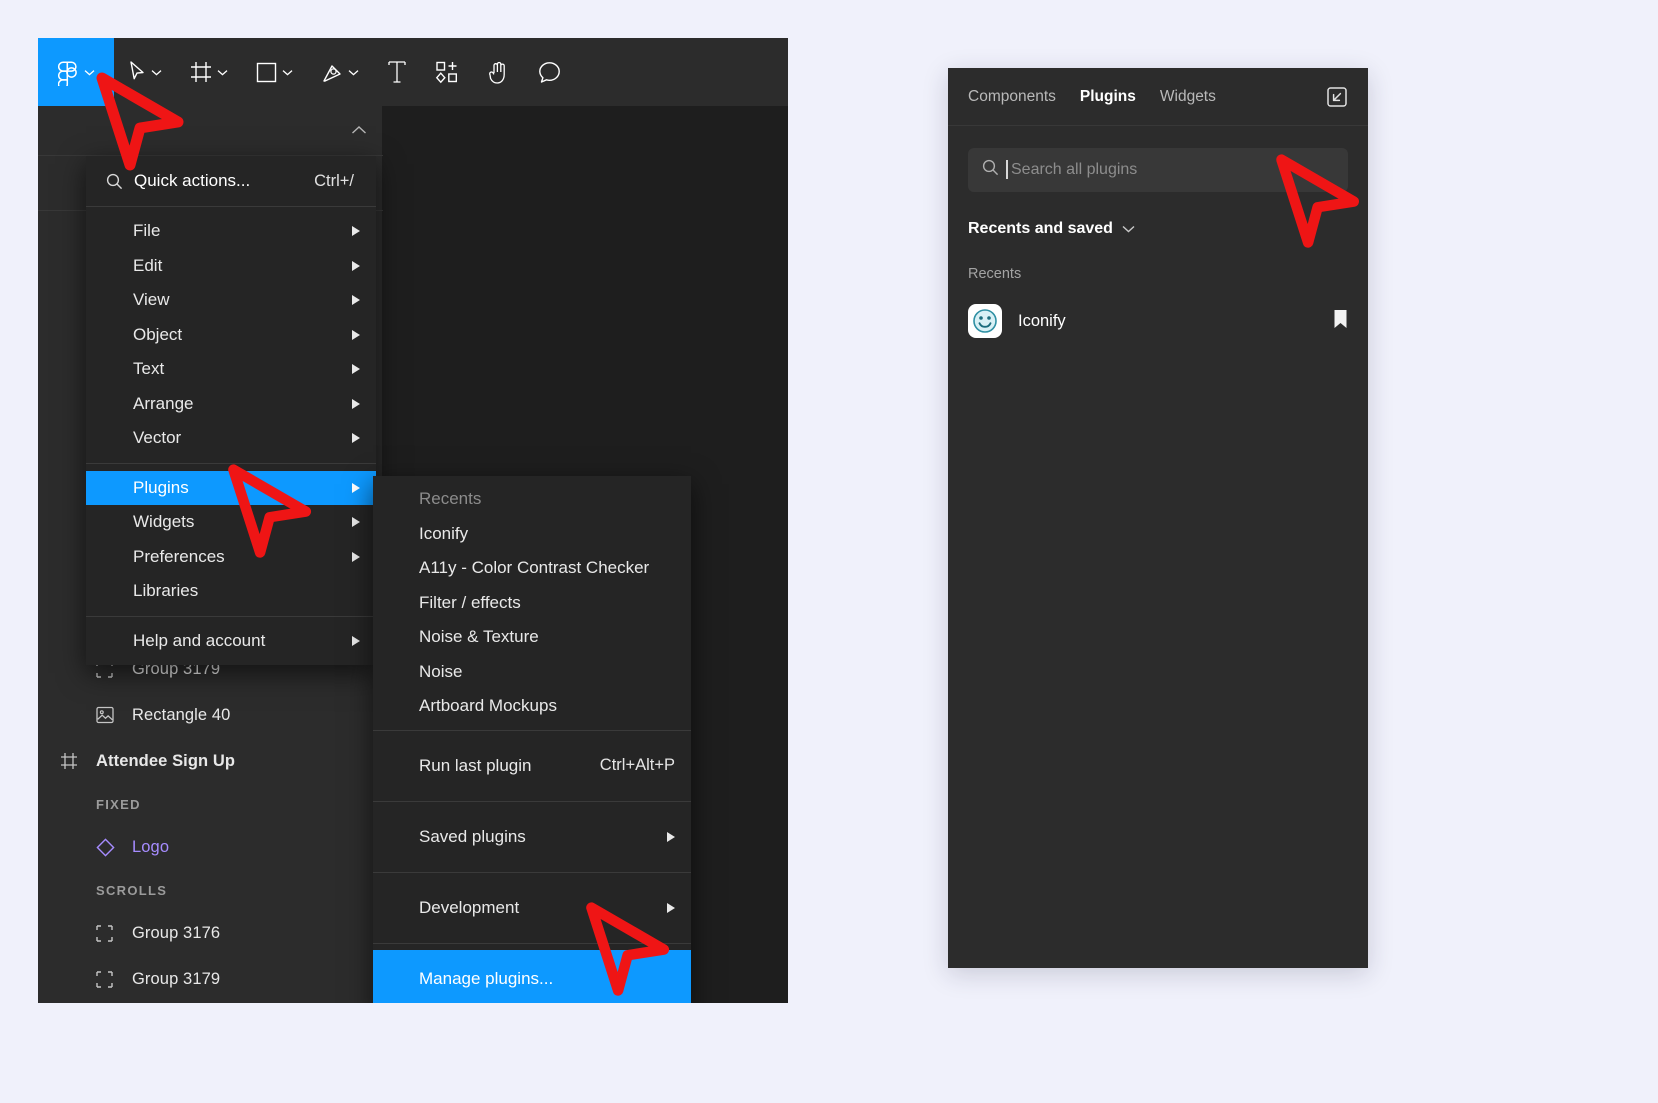 Image resolution: width=1658 pixels, height=1103 pixels. I want to click on rectangle-icon, so click(266, 72).